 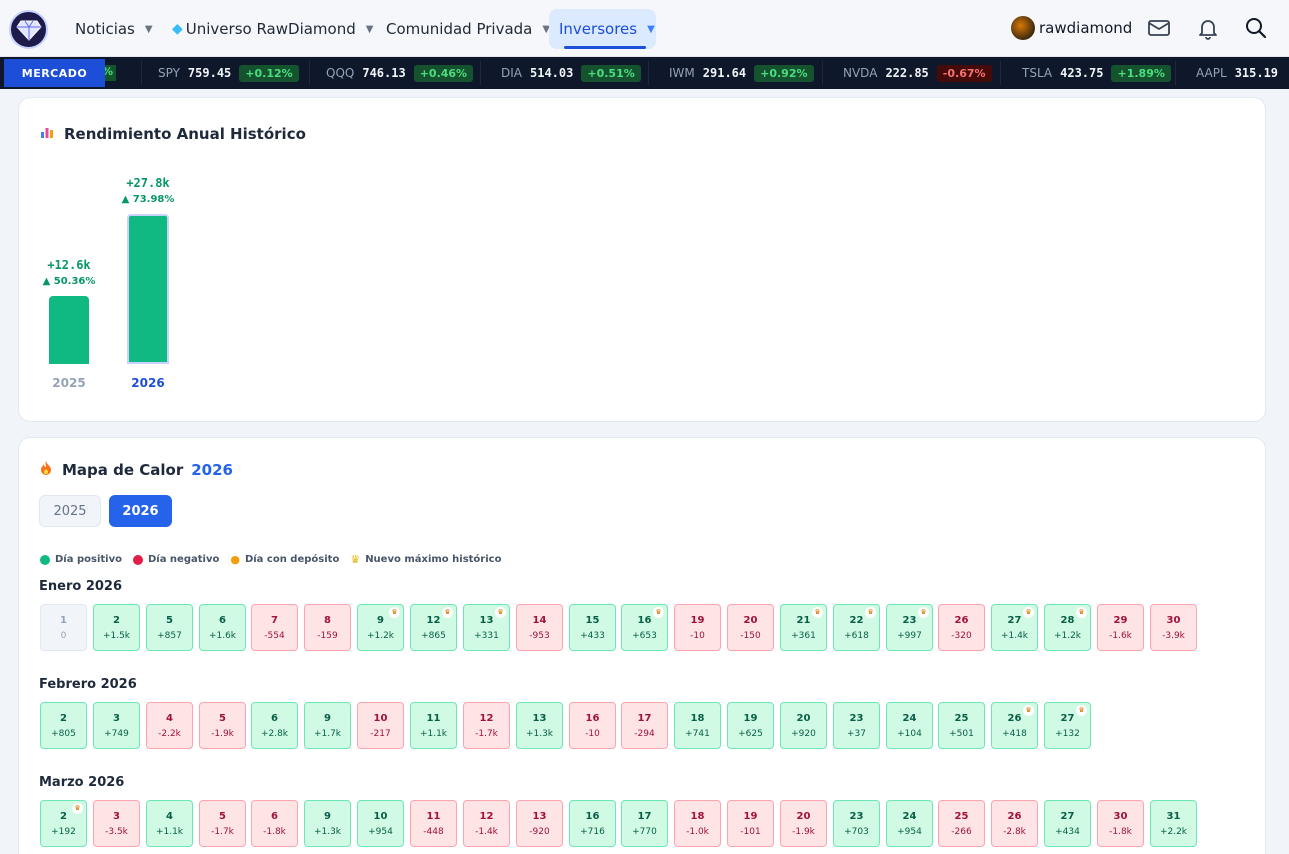 I want to click on heatmap-day-cell: 11 -448, so click(x=433, y=823).